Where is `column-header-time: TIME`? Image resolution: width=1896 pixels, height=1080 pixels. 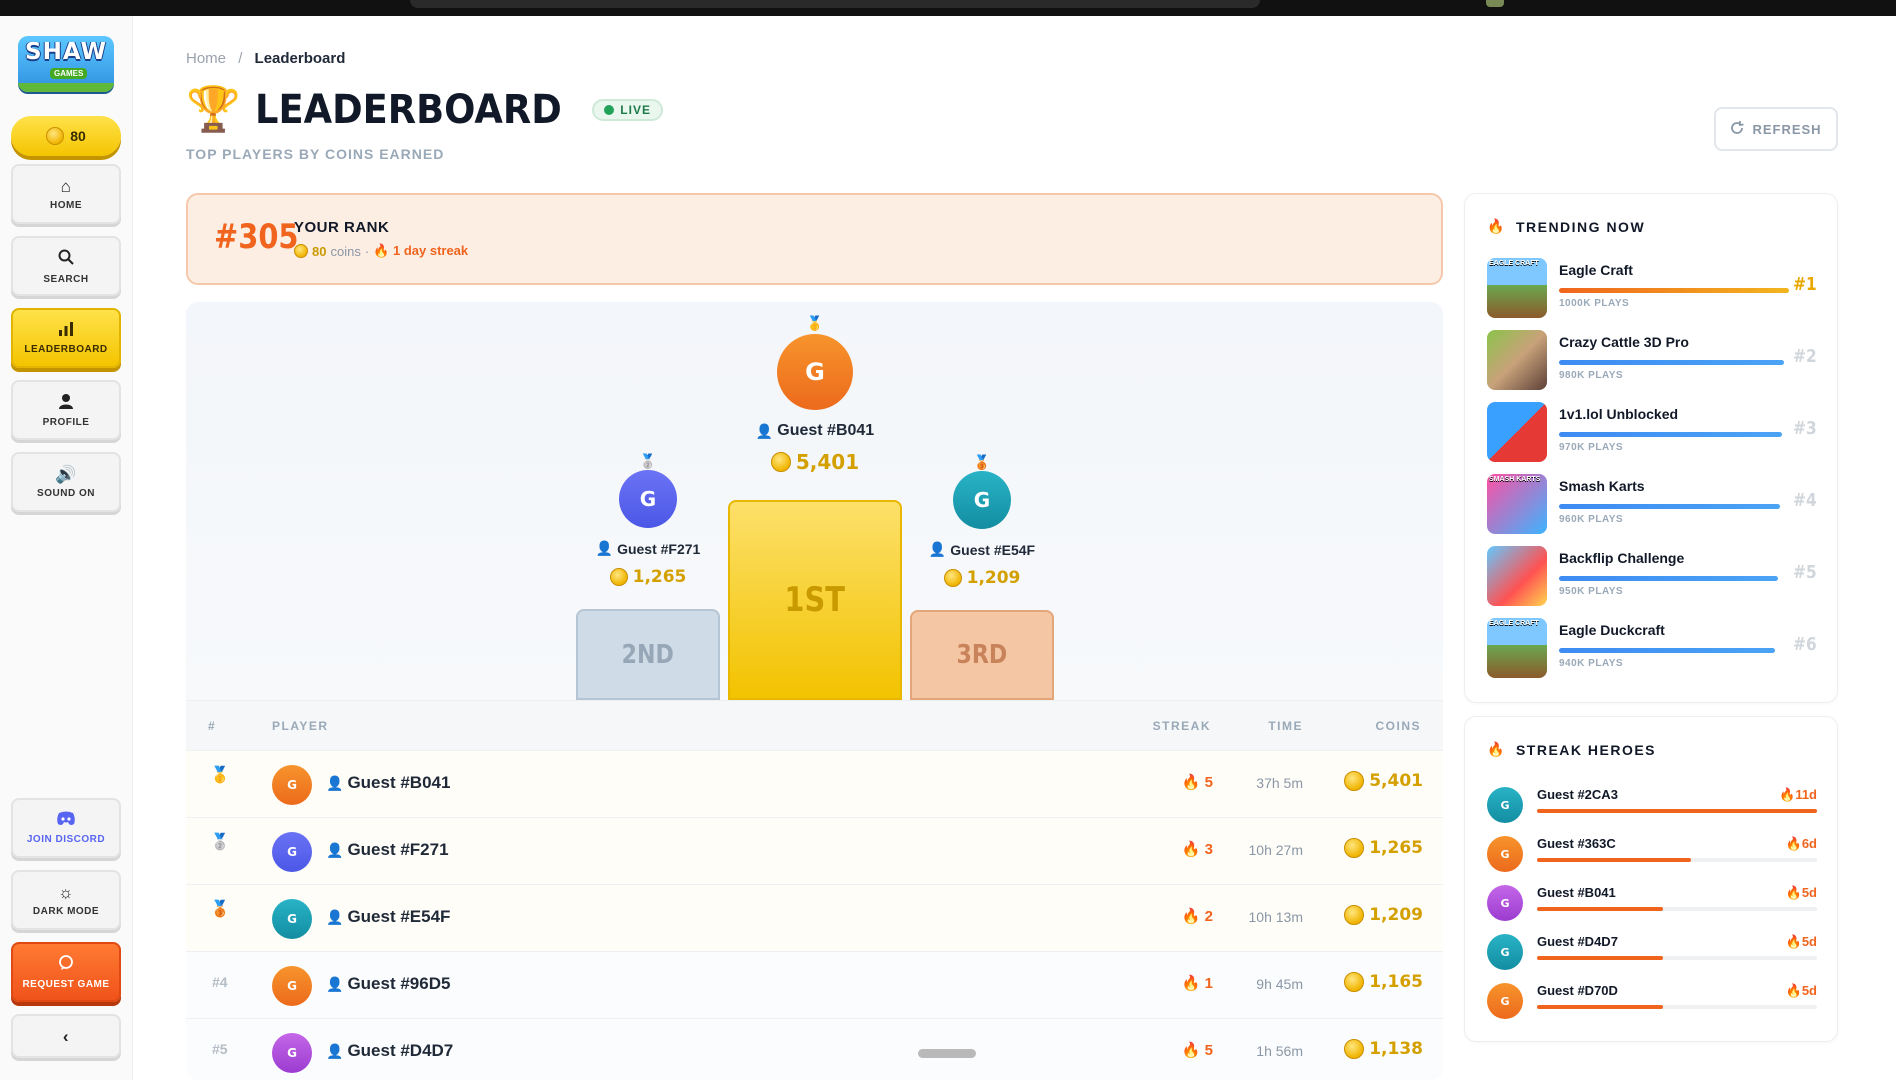 column-header-time: TIME is located at coordinates (1285, 726).